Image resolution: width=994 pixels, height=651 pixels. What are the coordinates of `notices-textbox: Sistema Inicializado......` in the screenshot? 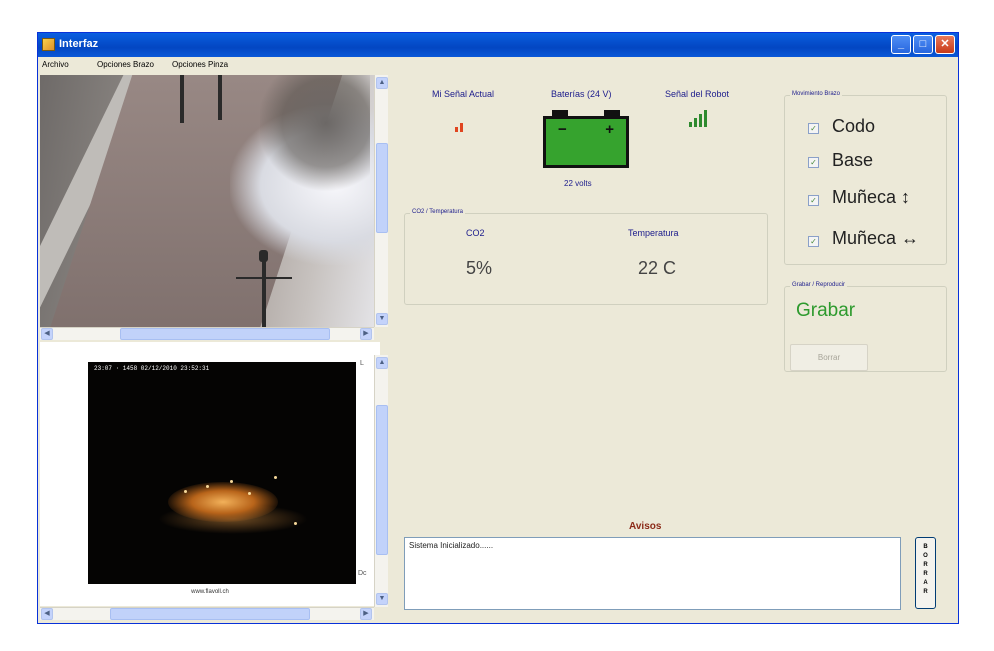 It's located at (652, 573).